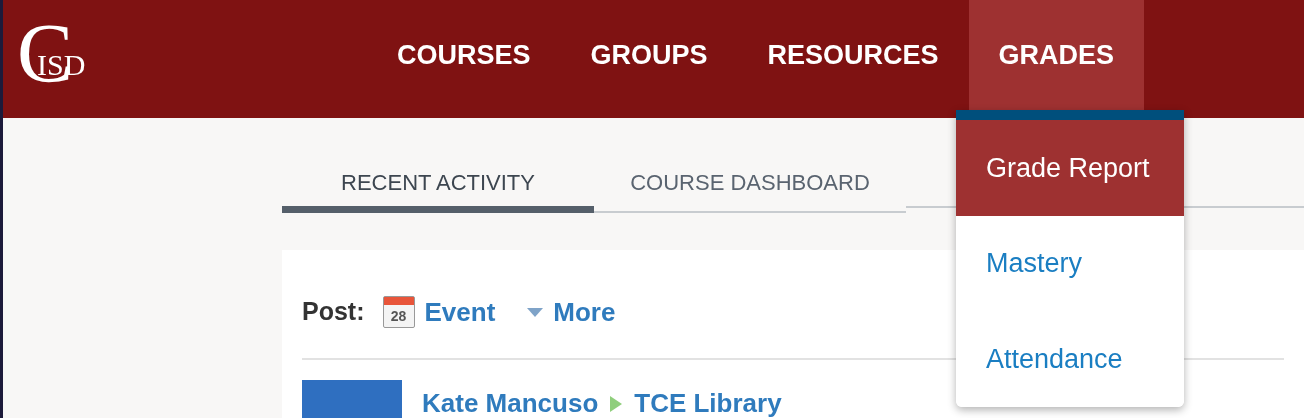 The width and height of the screenshot is (1304, 418). Describe the element at coordinates (1070, 168) in the screenshot. I see `menu-item: Grade Report` at that location.